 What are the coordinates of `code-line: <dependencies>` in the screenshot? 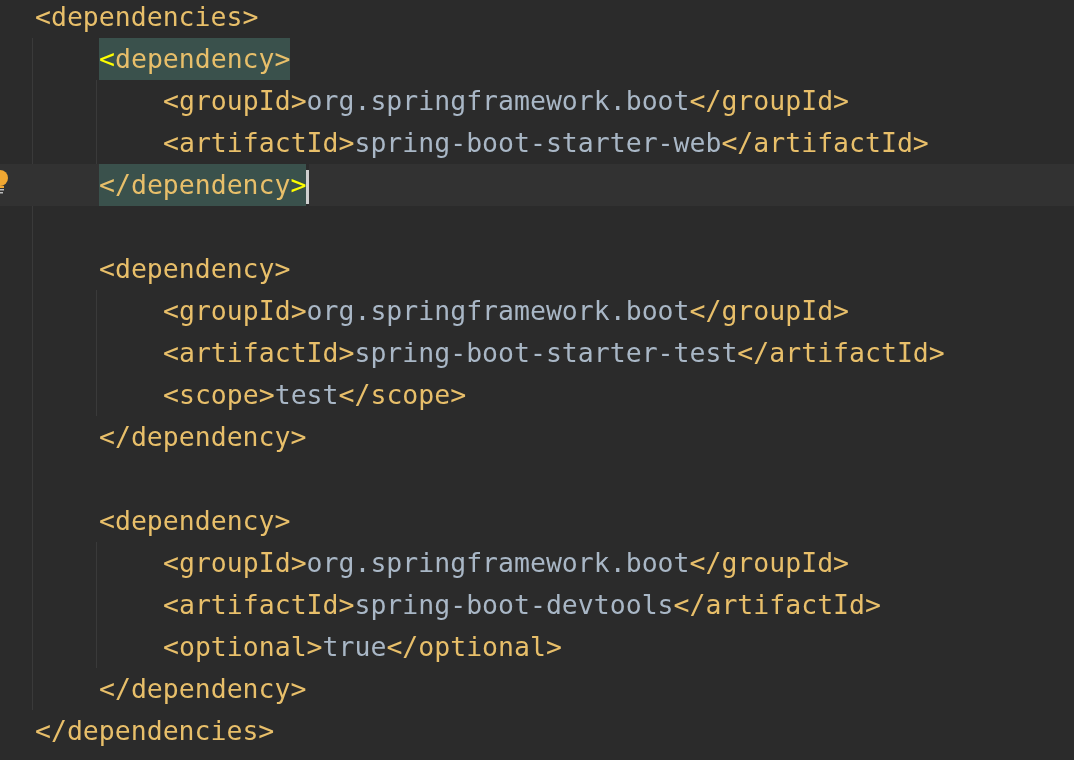 It's located at (147, 17).